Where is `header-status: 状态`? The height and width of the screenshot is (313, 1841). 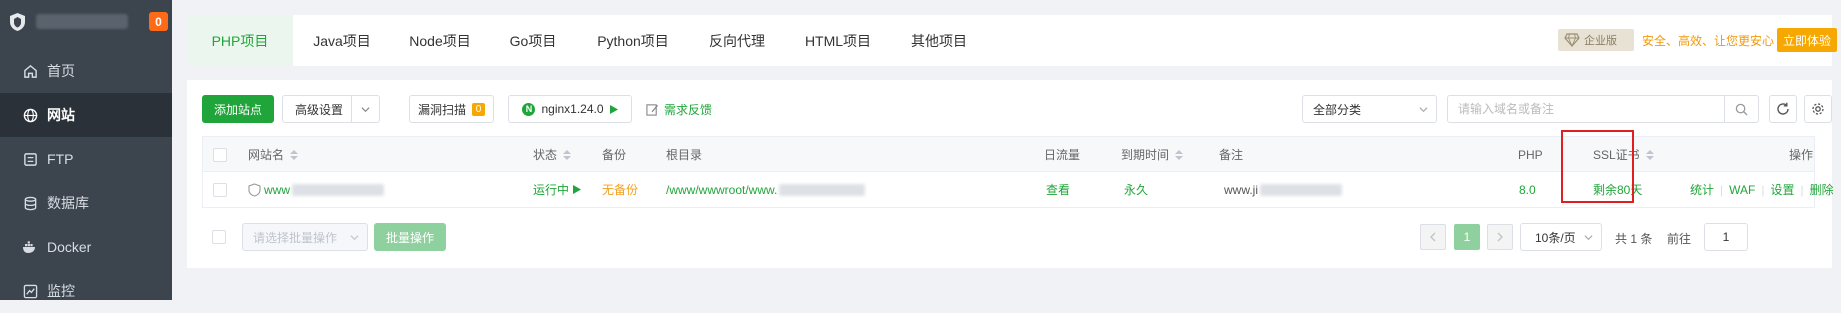
header-status: 状态 is located at coordinates (552, 154).